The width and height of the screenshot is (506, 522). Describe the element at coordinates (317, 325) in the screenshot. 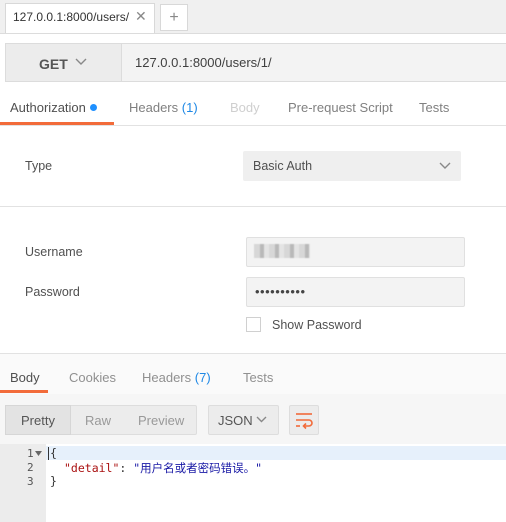

I see `show-password-label: Show Password` at that location.